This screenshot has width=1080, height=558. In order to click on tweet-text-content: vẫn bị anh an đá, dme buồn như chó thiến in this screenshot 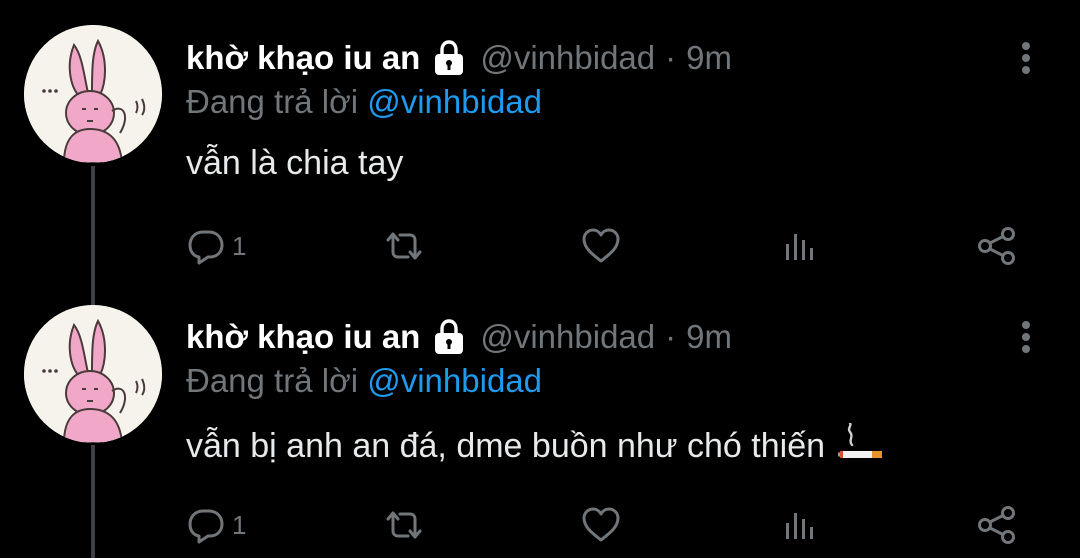, I will do `click(506, 446)`.